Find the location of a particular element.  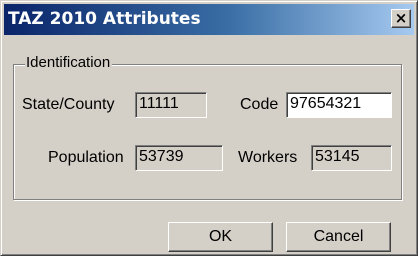

close-button: × is located at coordinates (401, 18).